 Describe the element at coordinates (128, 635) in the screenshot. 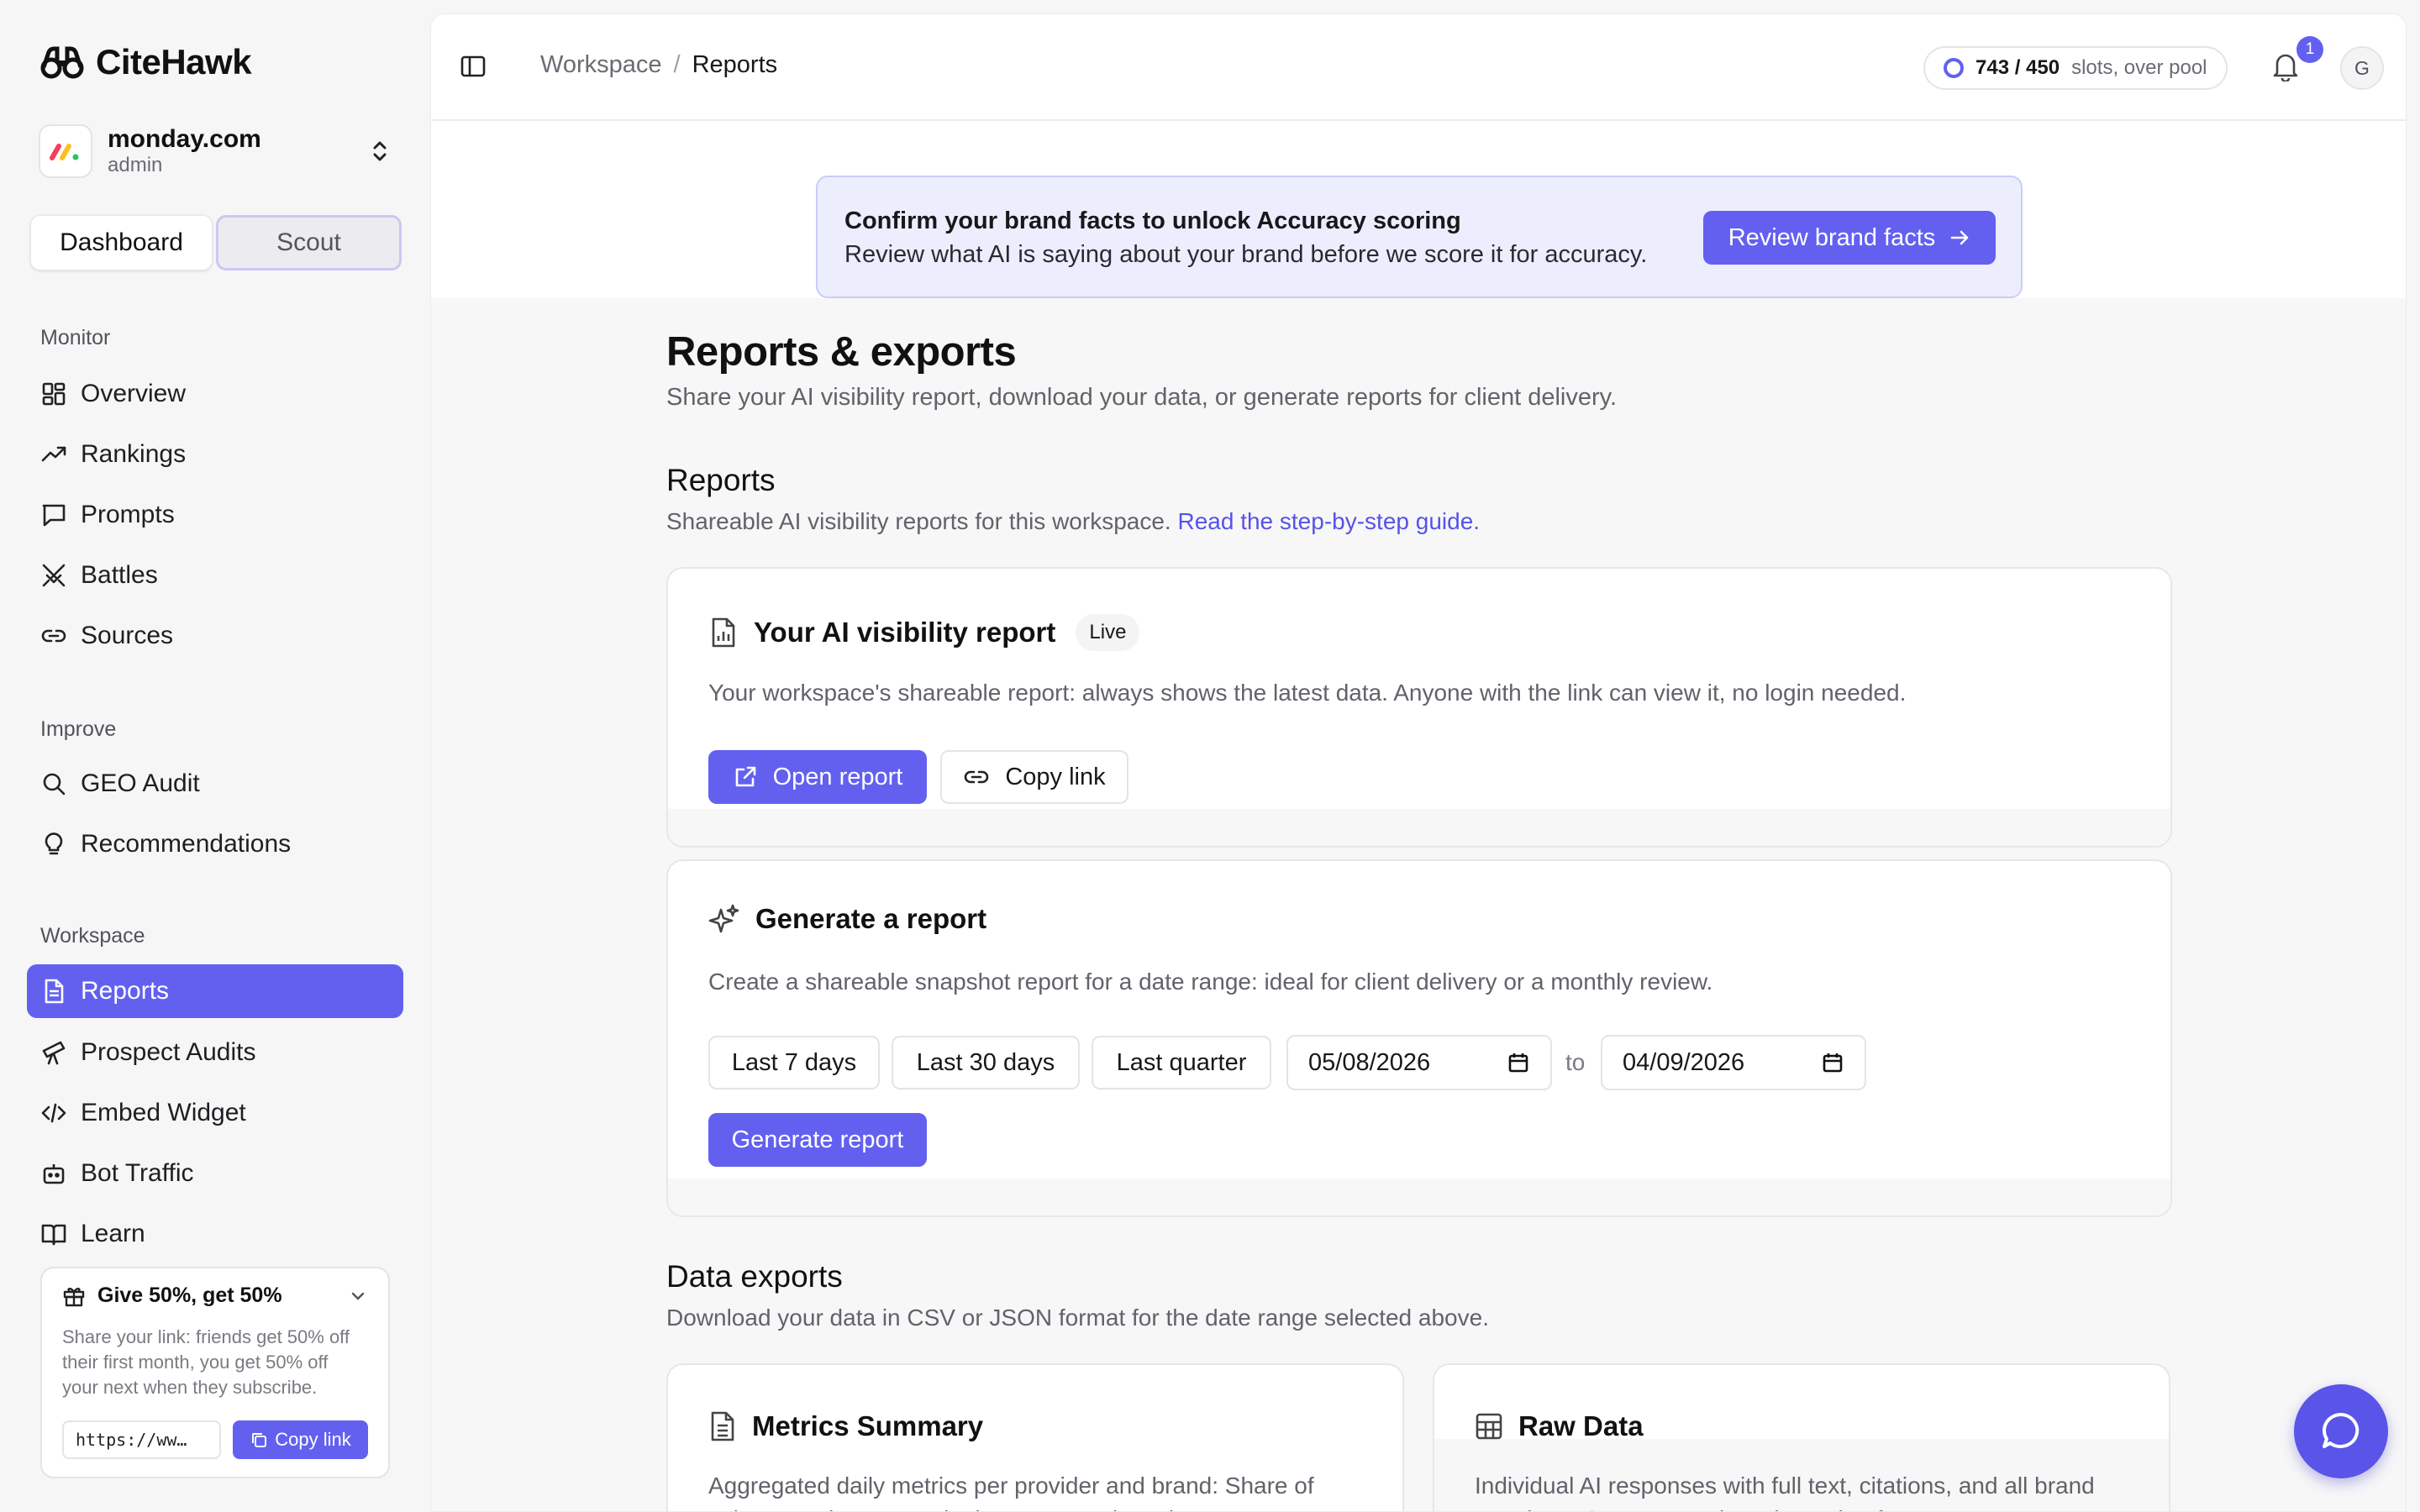

I see `sidebar-item-label: Sources` at that location.